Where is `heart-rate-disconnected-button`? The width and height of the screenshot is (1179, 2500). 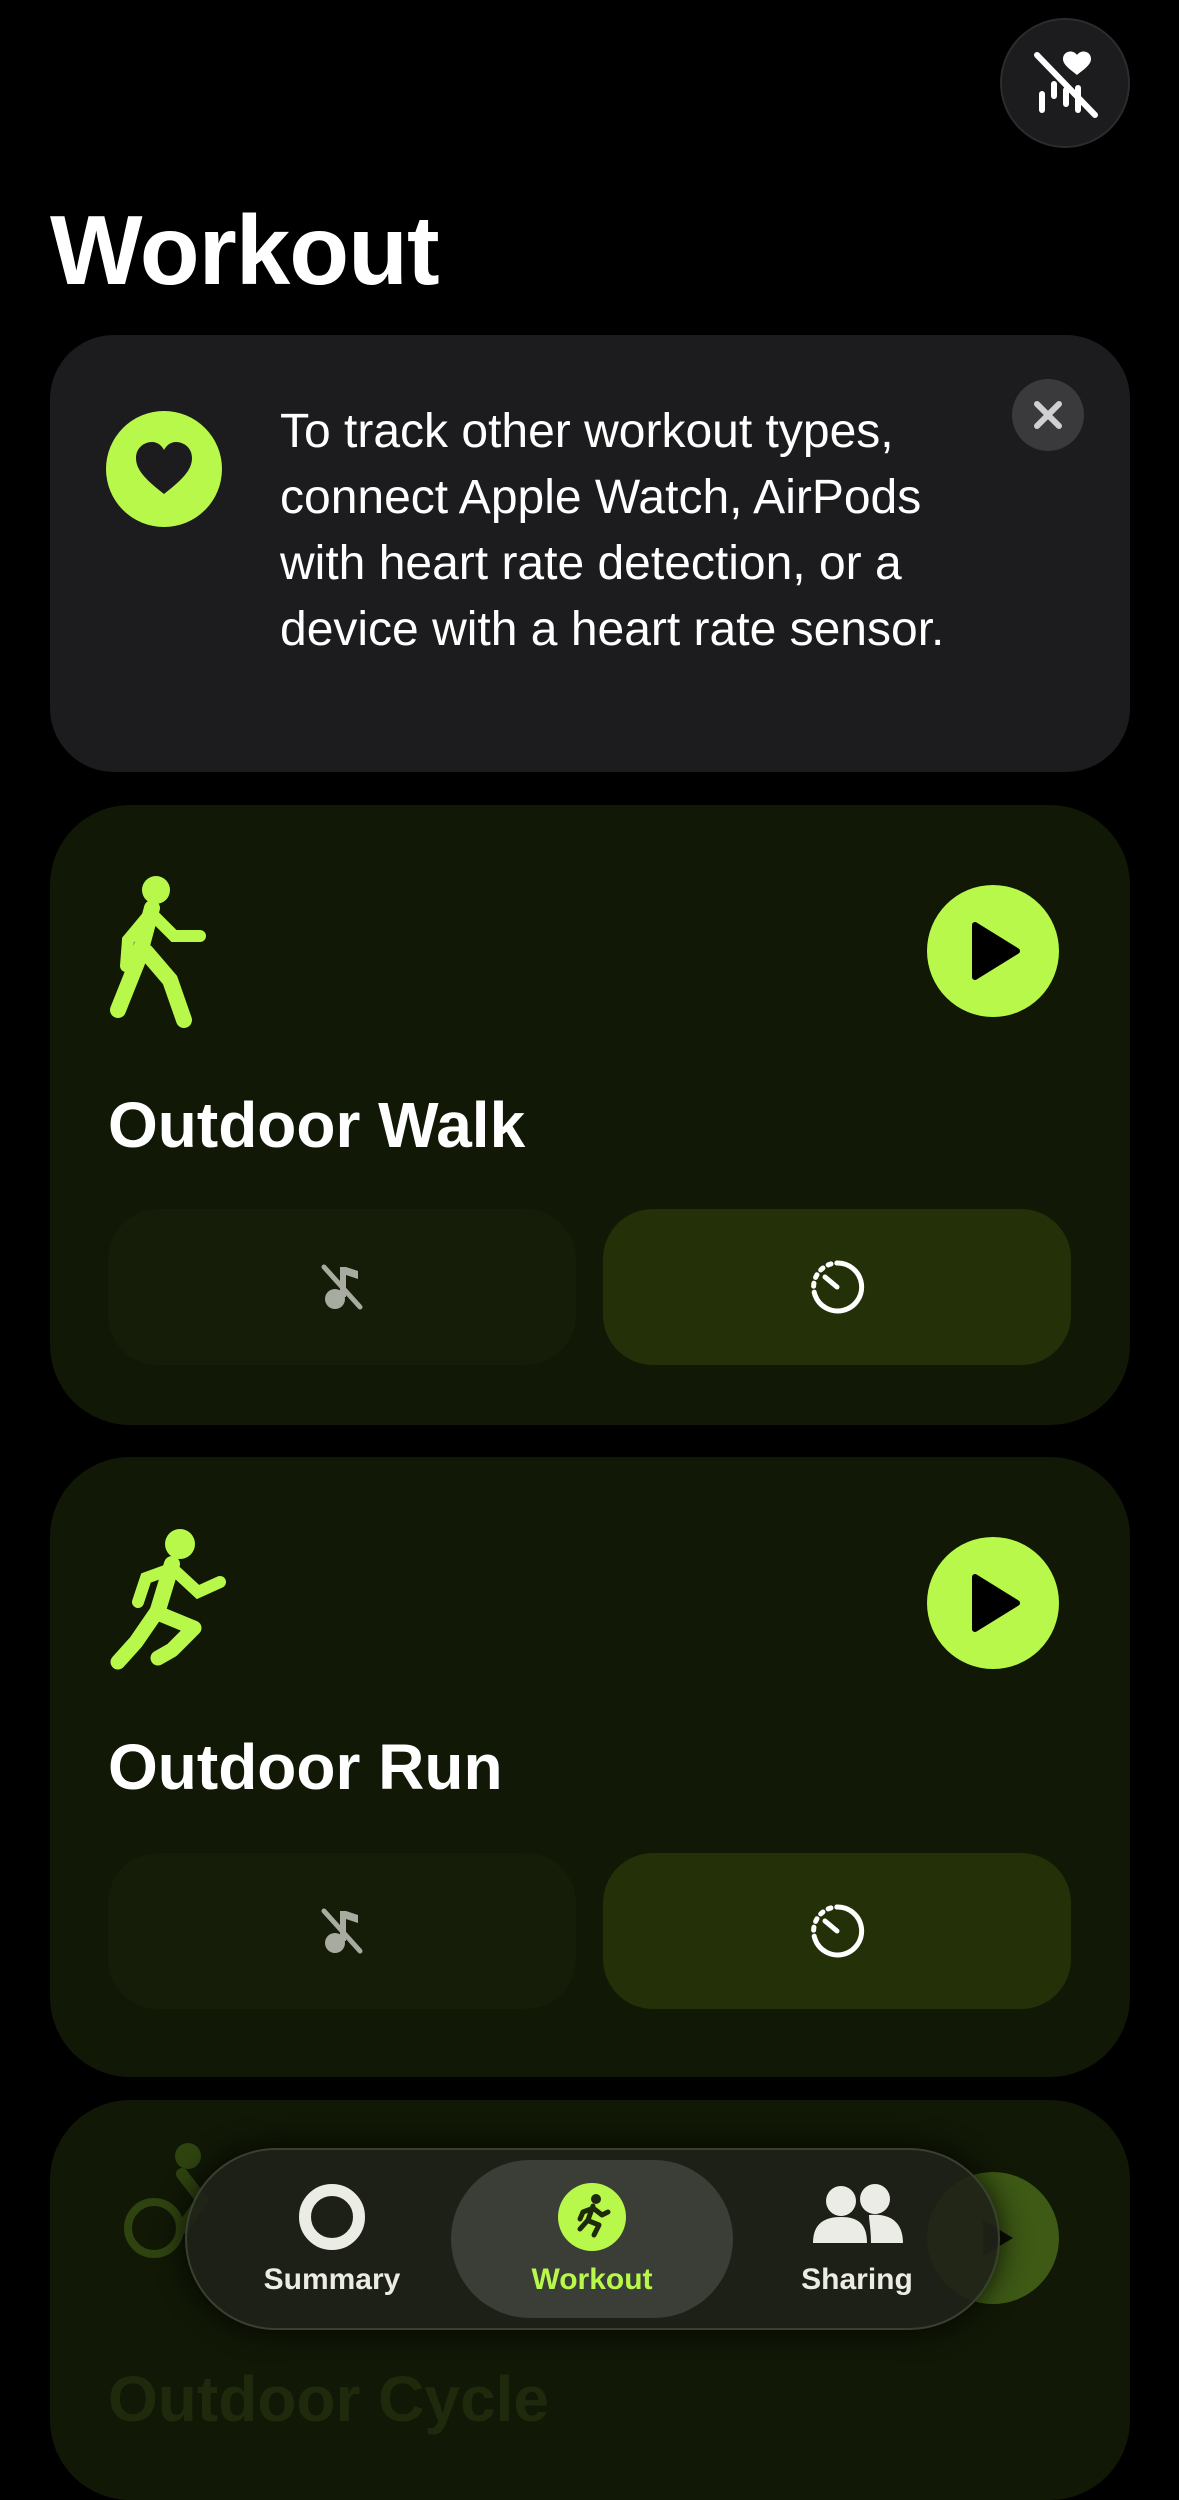 heart-rate-disconnected-button is located at coordinates (1065, 83).